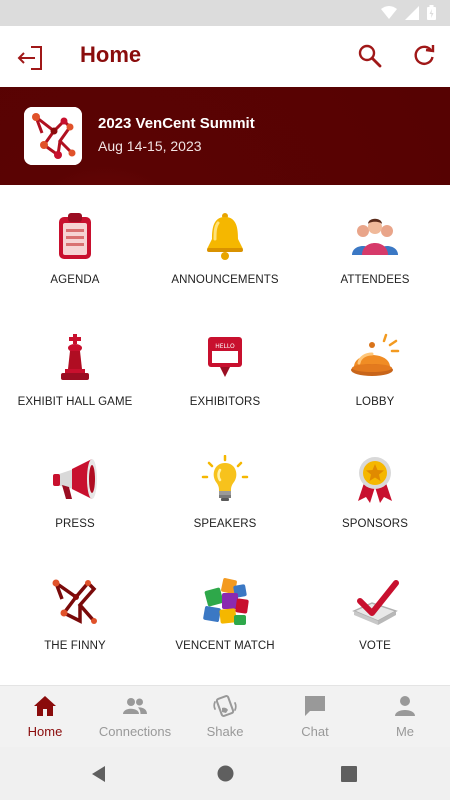 The width and height of the screenshot is (450, 800). What do you see at coordinates (405, 731) in the screenshot?
I see `nav-label: Me` at bounding box center [405, 731].